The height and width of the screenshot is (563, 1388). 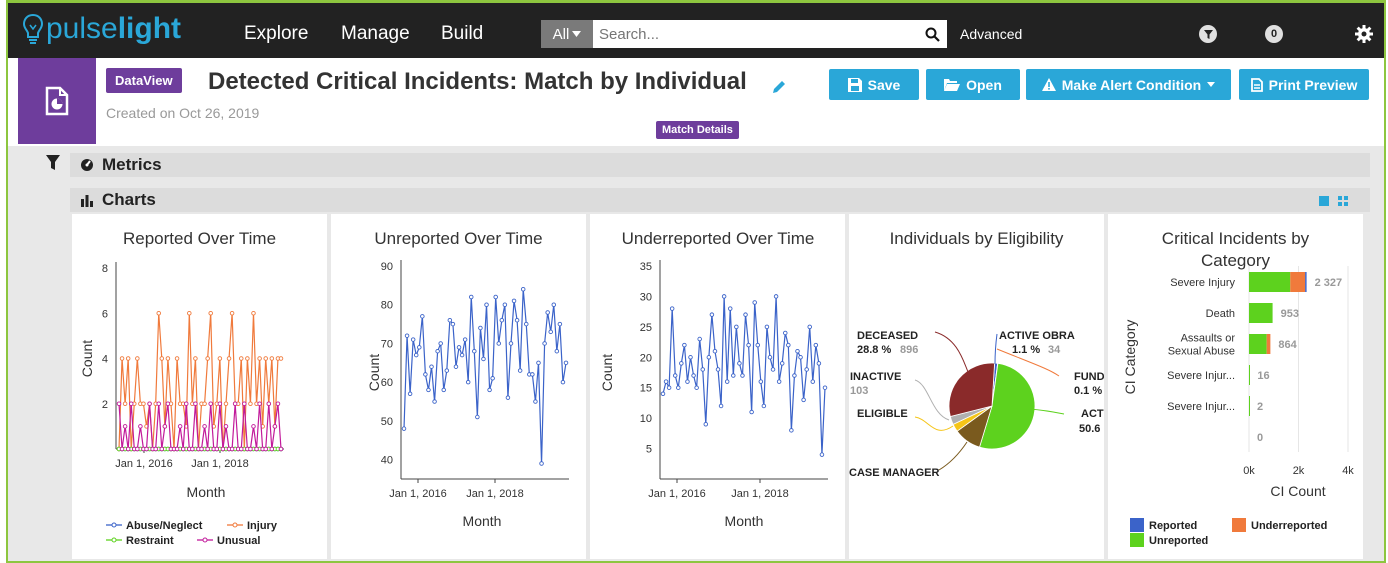 I want to click on print-preview-button: Print Preview, so click(x=1304, y=84).